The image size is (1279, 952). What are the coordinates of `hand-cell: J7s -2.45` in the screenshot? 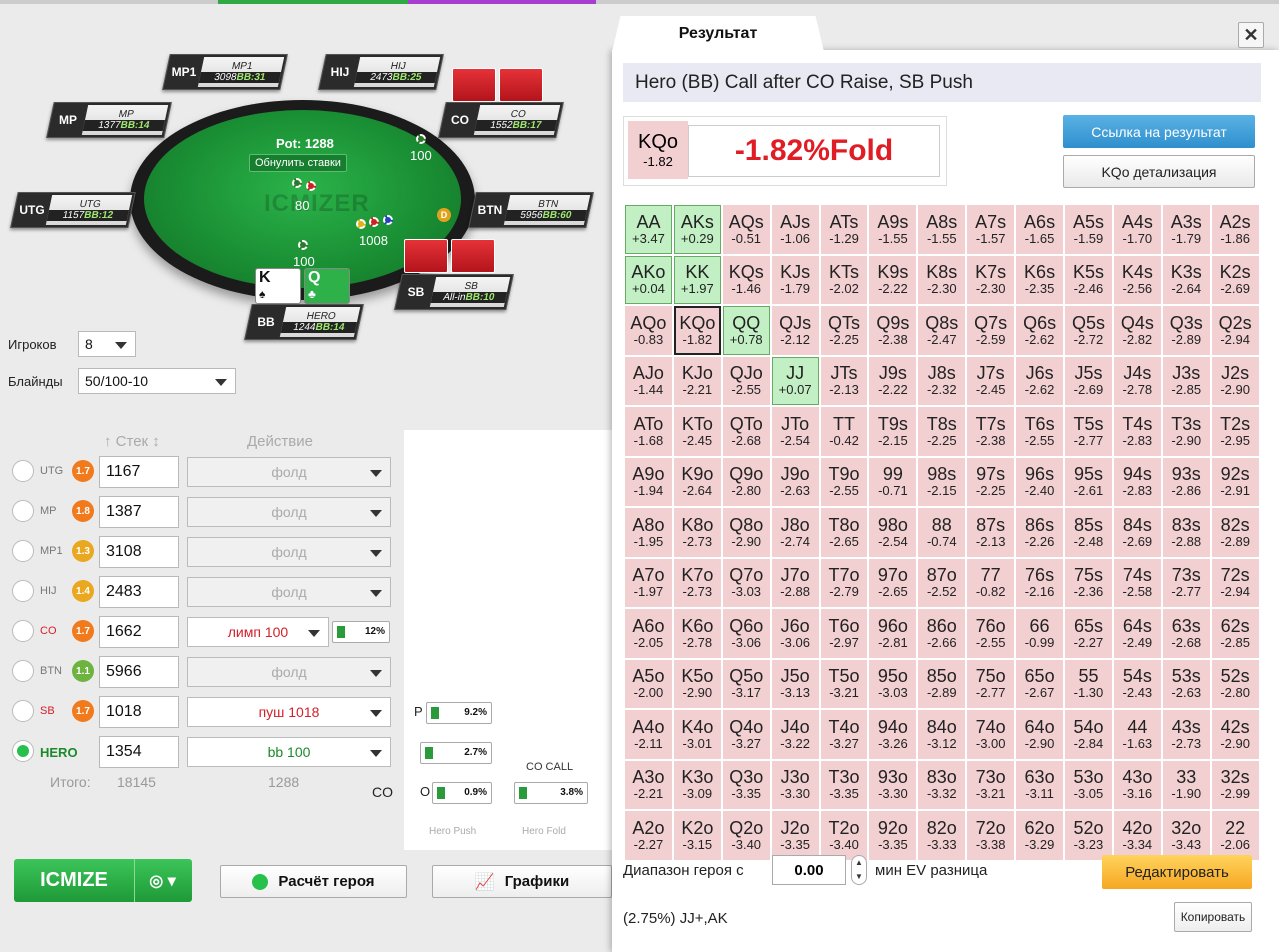 It's located at (991, 380).